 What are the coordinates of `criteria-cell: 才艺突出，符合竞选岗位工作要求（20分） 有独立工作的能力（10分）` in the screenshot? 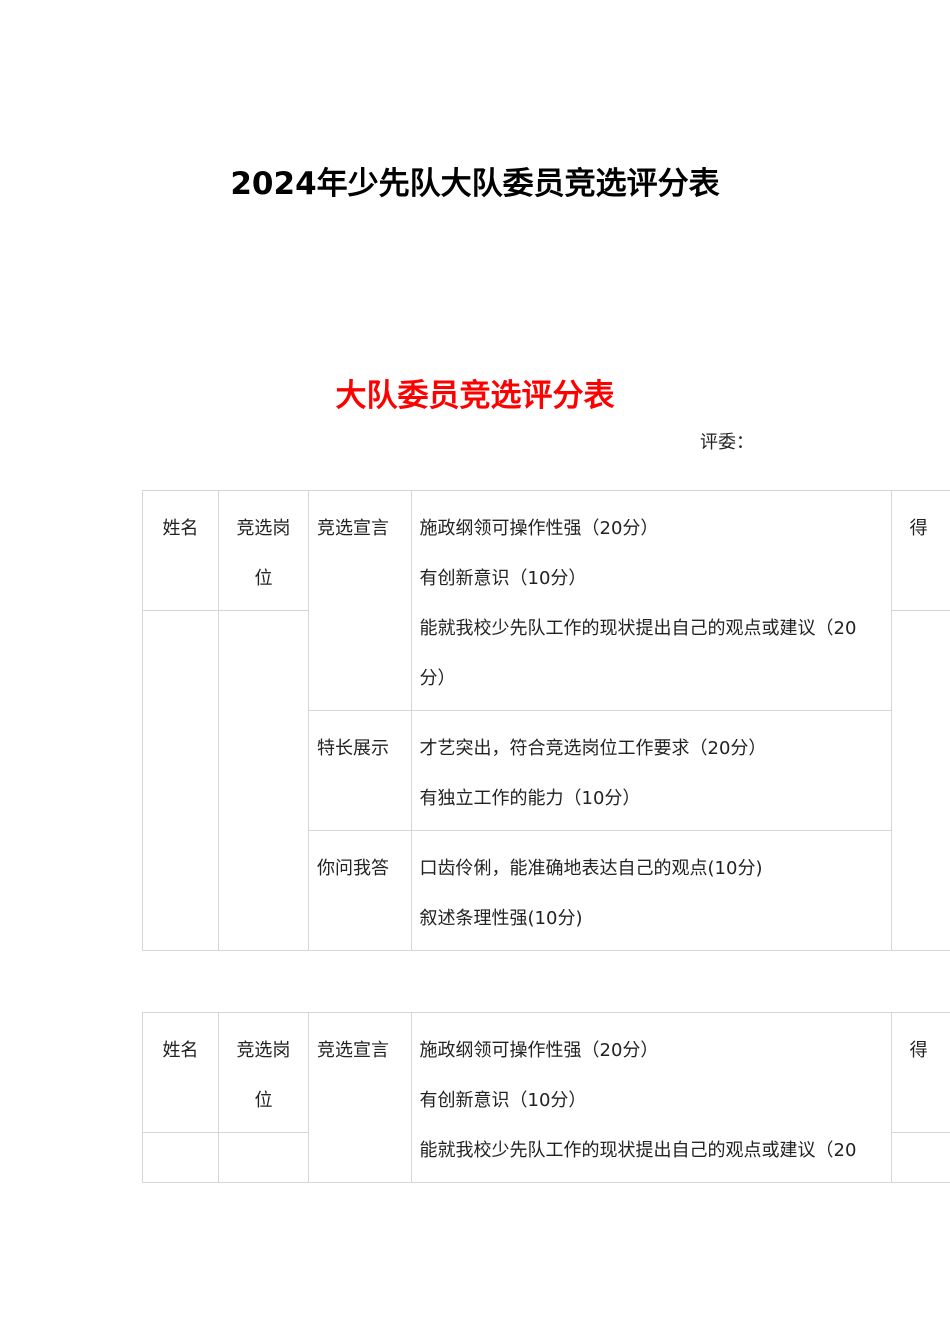 It's located at (651, 770).